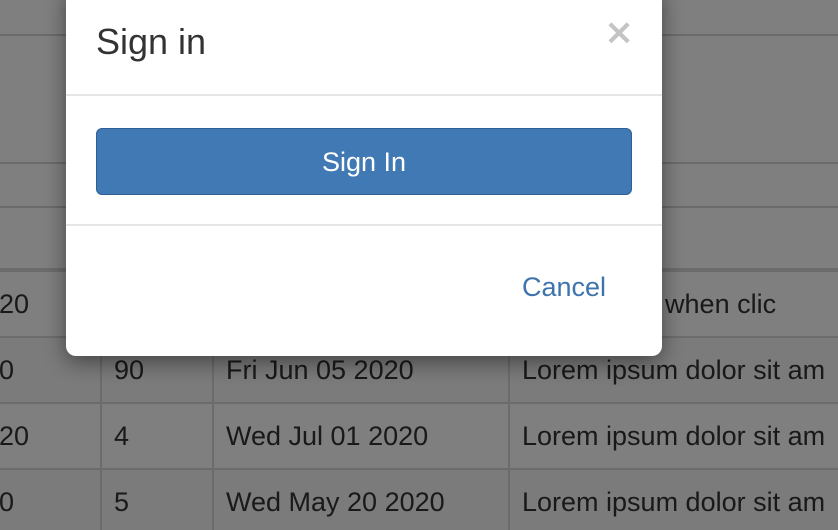 The image size is (838, 530). Describe the element at coordinates (564, 287) in the screenshot. I see `cancel-button: Cancel` at that location.